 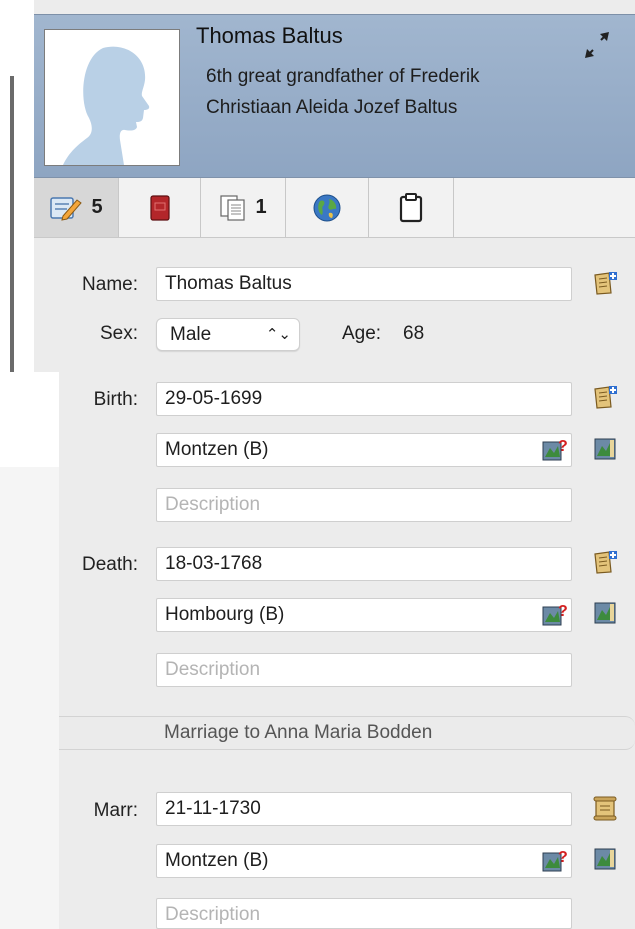 I want to click on name-field: Thomas Baltus, so click(x=364, y=284).